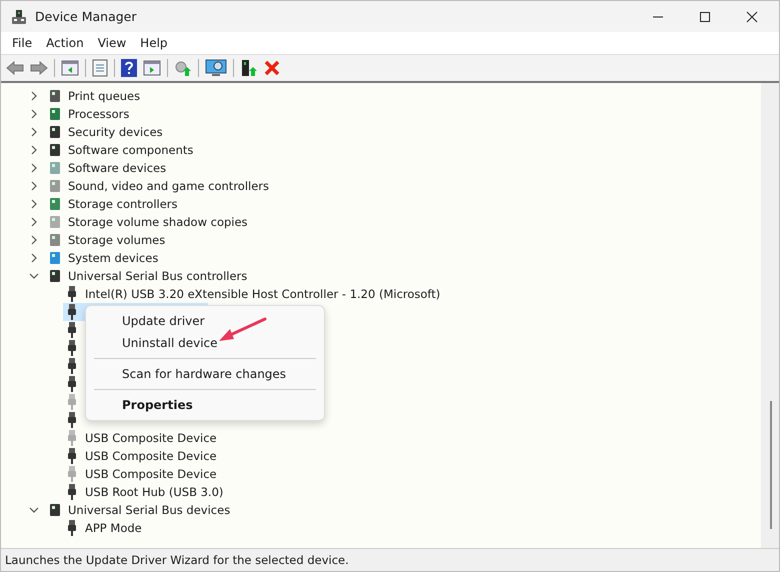  What do you see at coordinates (129, 68) in the screenshot?
I see `help-icon` at bounding box center [129, 68].